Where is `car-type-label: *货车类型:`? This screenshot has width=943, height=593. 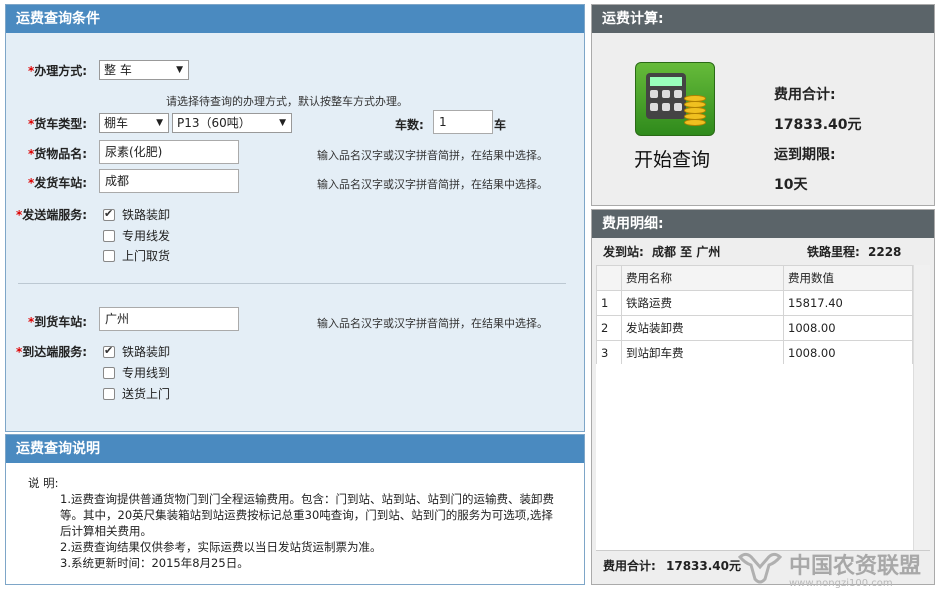 car-type-label: *货车类型: is located at coordinates (58, 124).